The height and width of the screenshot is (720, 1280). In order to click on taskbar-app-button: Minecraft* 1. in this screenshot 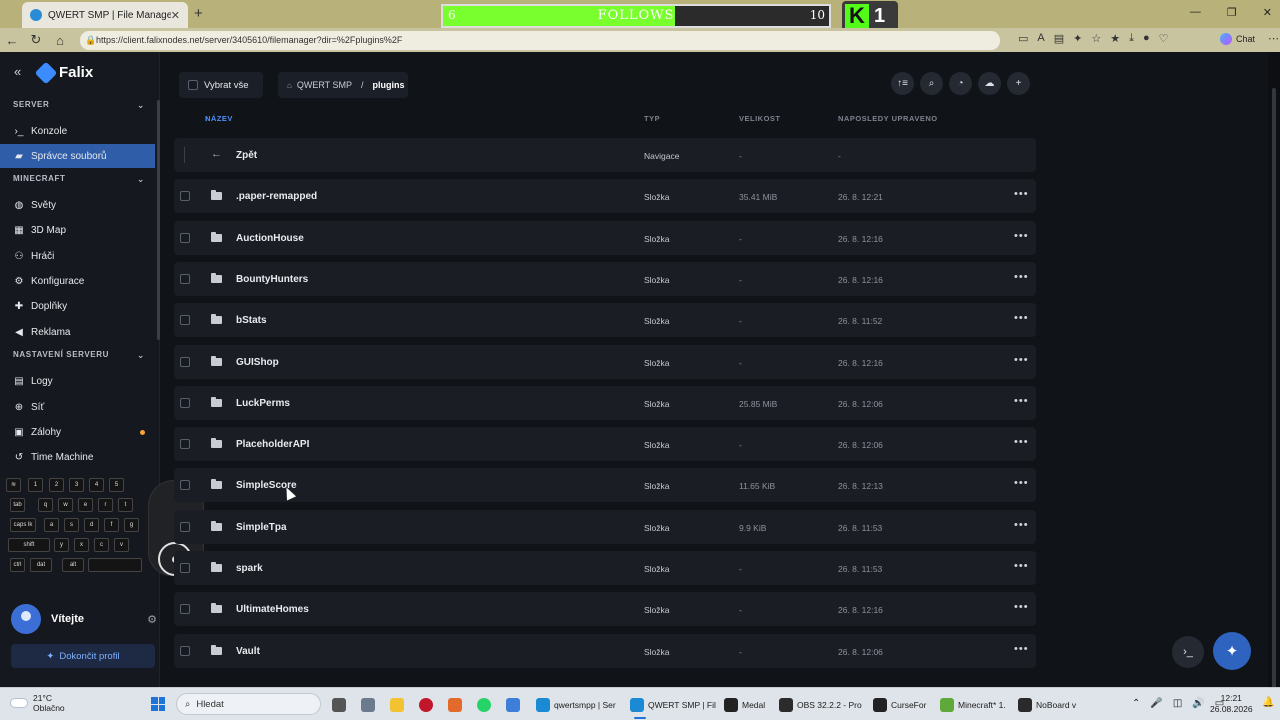, I will do `click(973, 705)`.